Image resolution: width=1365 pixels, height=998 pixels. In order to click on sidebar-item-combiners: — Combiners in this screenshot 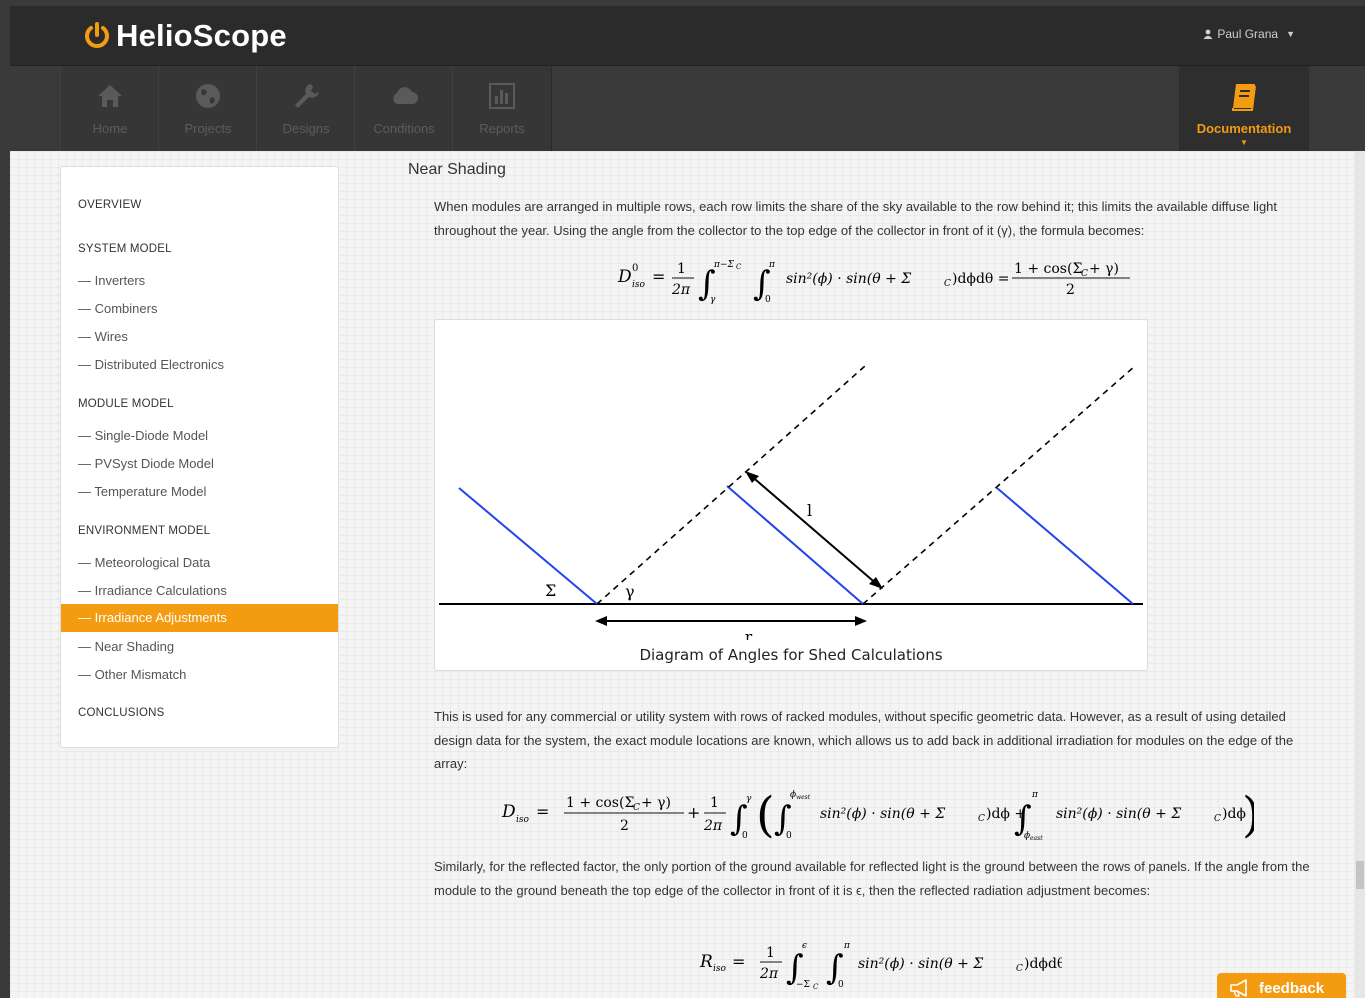, I will do `click(117, 308)`.